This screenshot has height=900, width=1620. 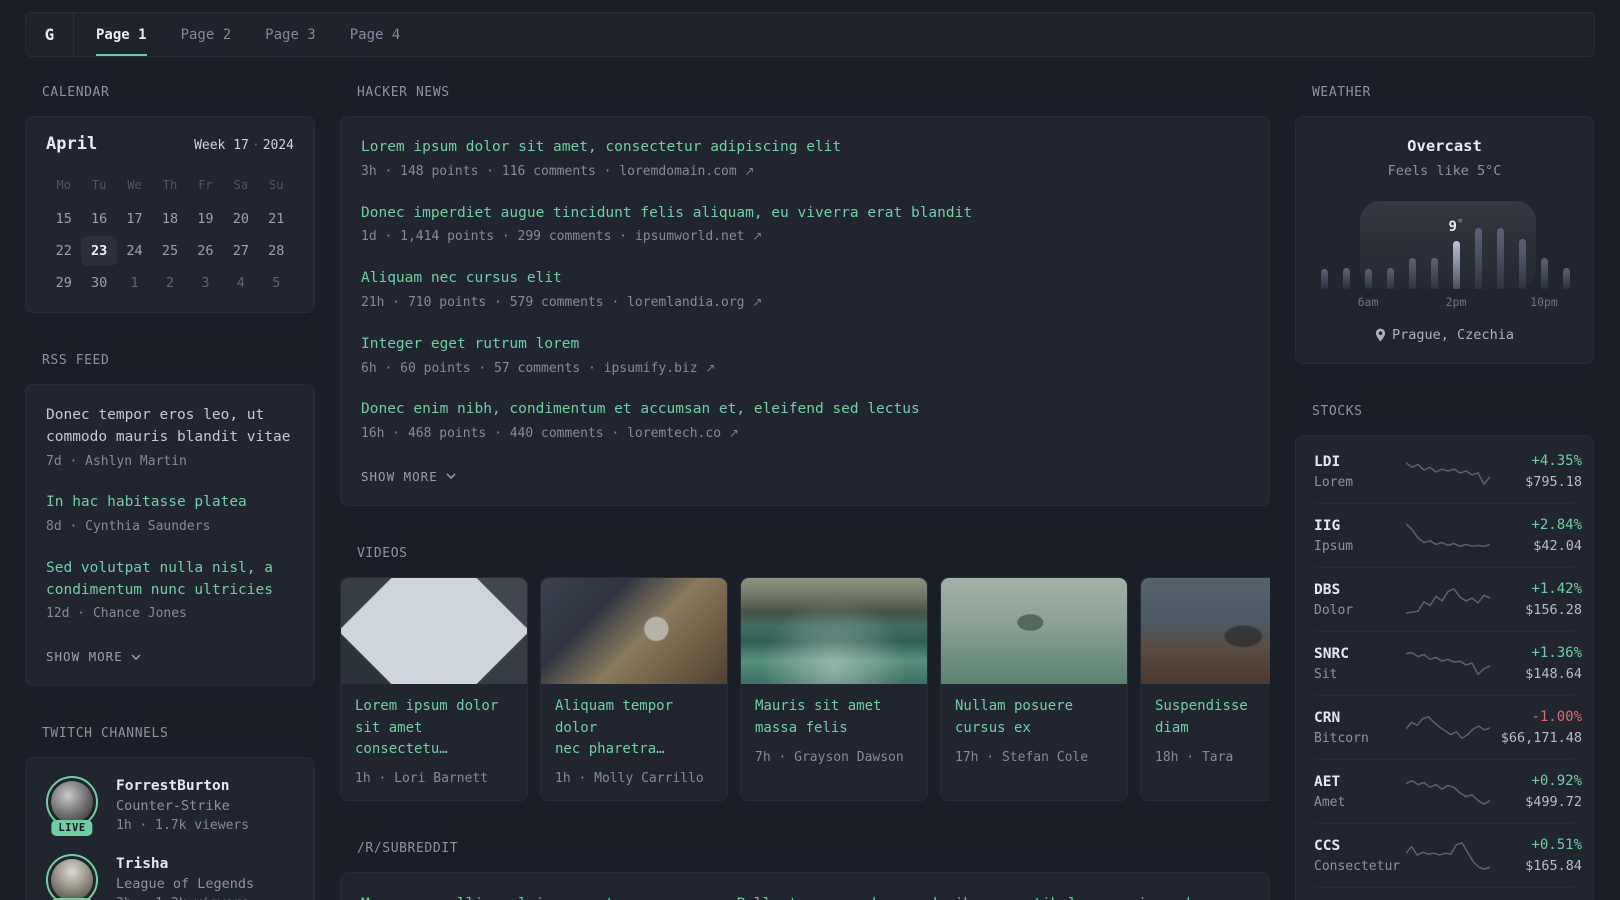 I want to click on nav-tab-page-2: Page 2, so click(x=206, y=34).